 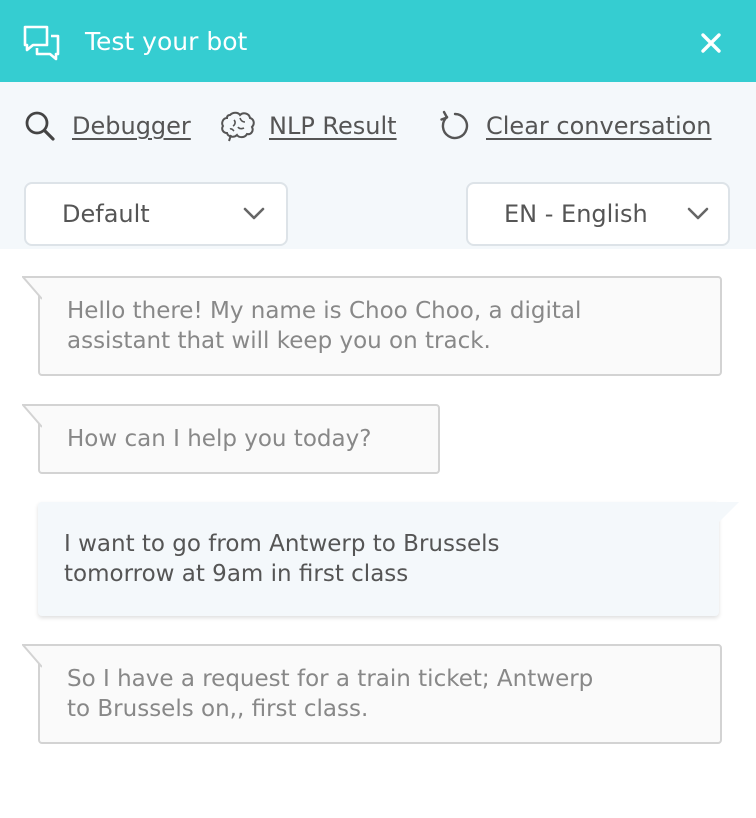 I want to click on bot-message-text: How can I help you today?, so click(x=219, y=439).